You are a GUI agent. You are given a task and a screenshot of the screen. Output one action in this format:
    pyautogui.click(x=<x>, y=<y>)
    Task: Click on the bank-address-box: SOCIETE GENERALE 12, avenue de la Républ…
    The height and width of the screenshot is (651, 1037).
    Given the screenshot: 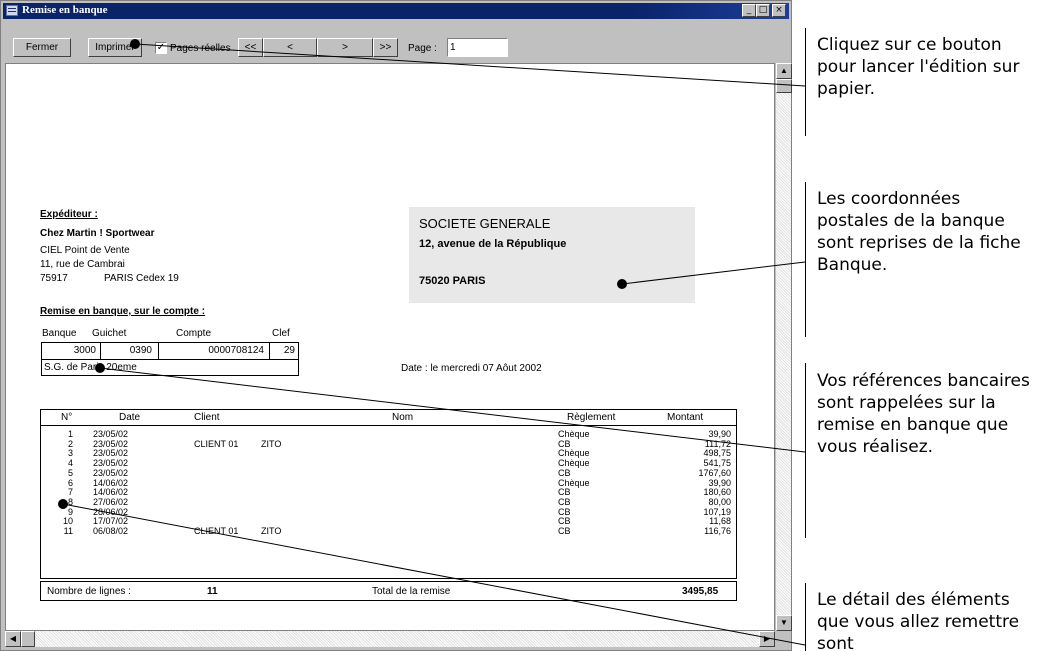 What is the action you would take?
    pyautogui.click(x=552, y=255)
    